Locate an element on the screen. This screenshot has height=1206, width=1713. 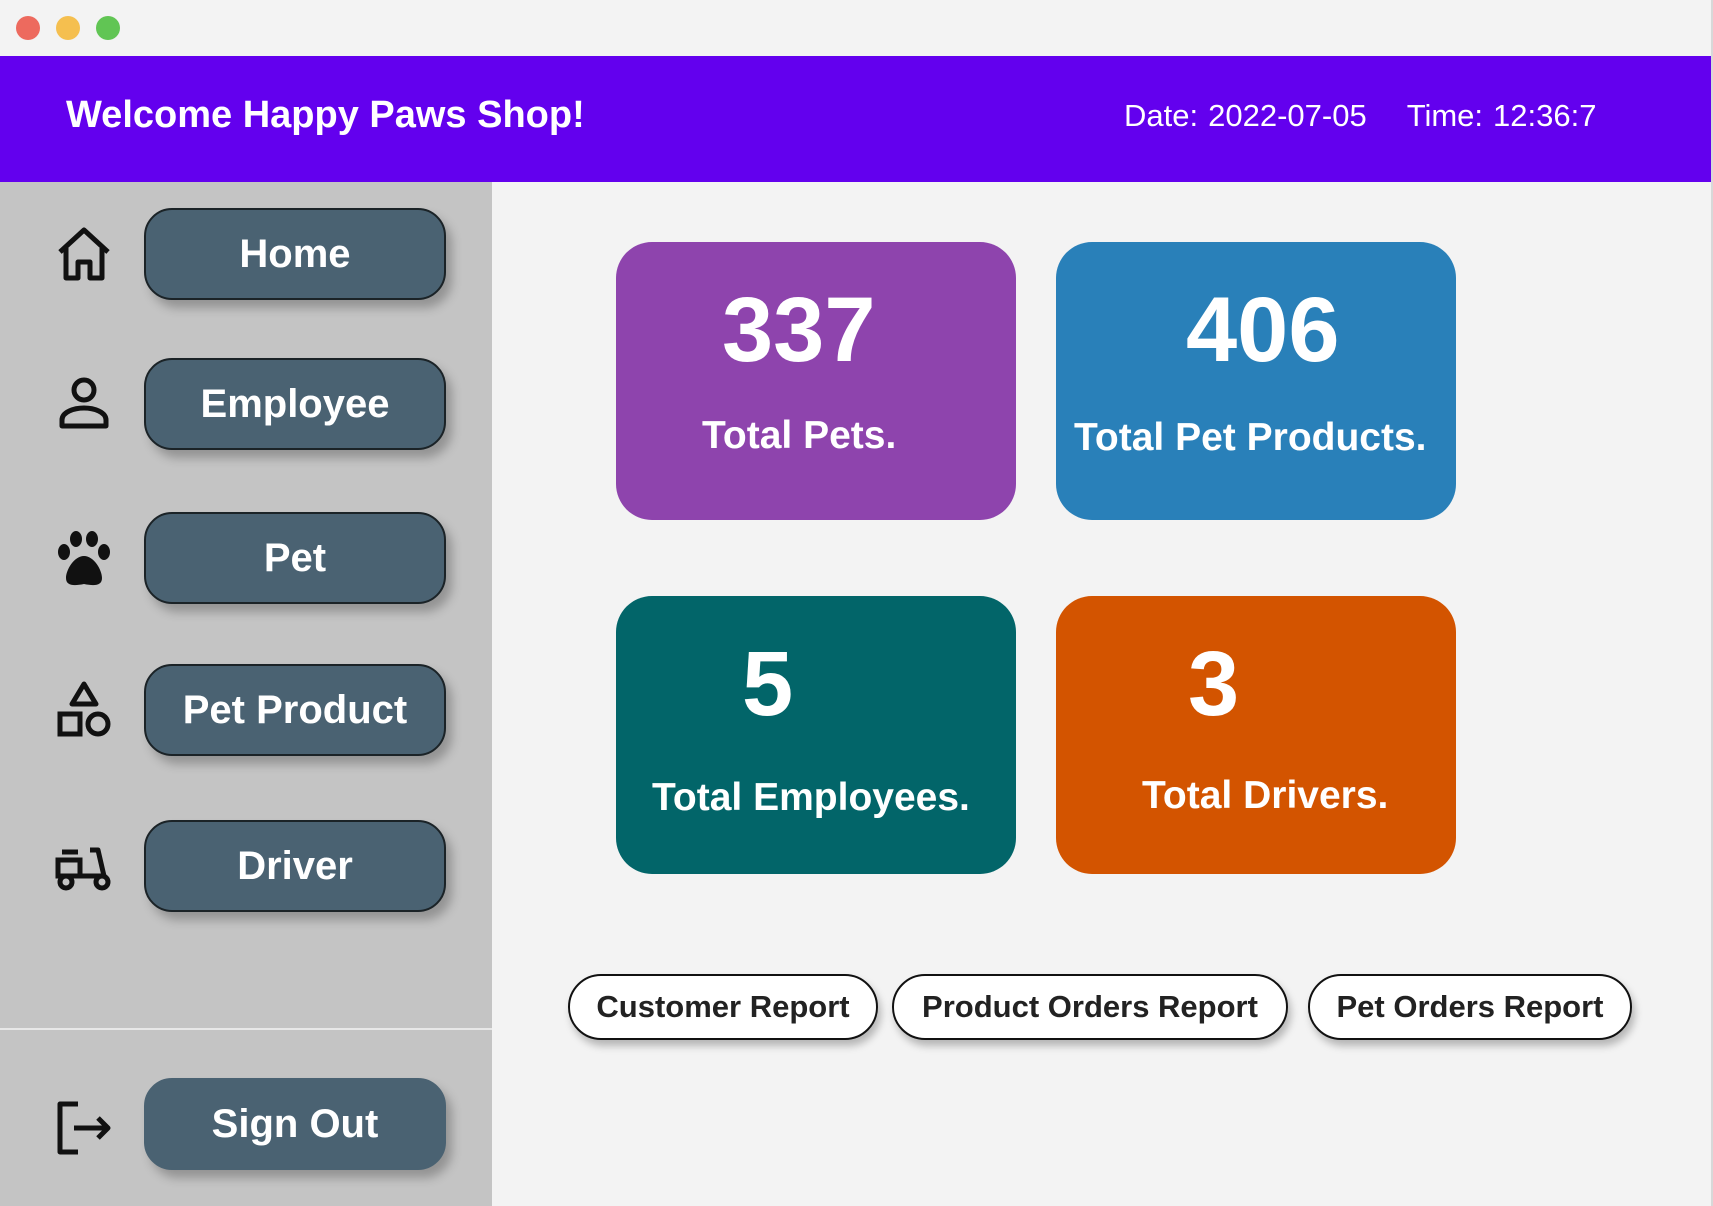
sidebar-item-employee: Employee is located at coordinates (295, 404).